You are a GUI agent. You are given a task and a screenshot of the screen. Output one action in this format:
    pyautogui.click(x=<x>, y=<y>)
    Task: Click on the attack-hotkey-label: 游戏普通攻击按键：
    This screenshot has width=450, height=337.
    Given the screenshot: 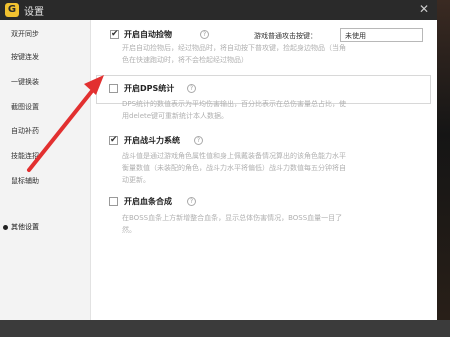 What is the action you would take?
    pyautogui.click(x=285, y=36)
    